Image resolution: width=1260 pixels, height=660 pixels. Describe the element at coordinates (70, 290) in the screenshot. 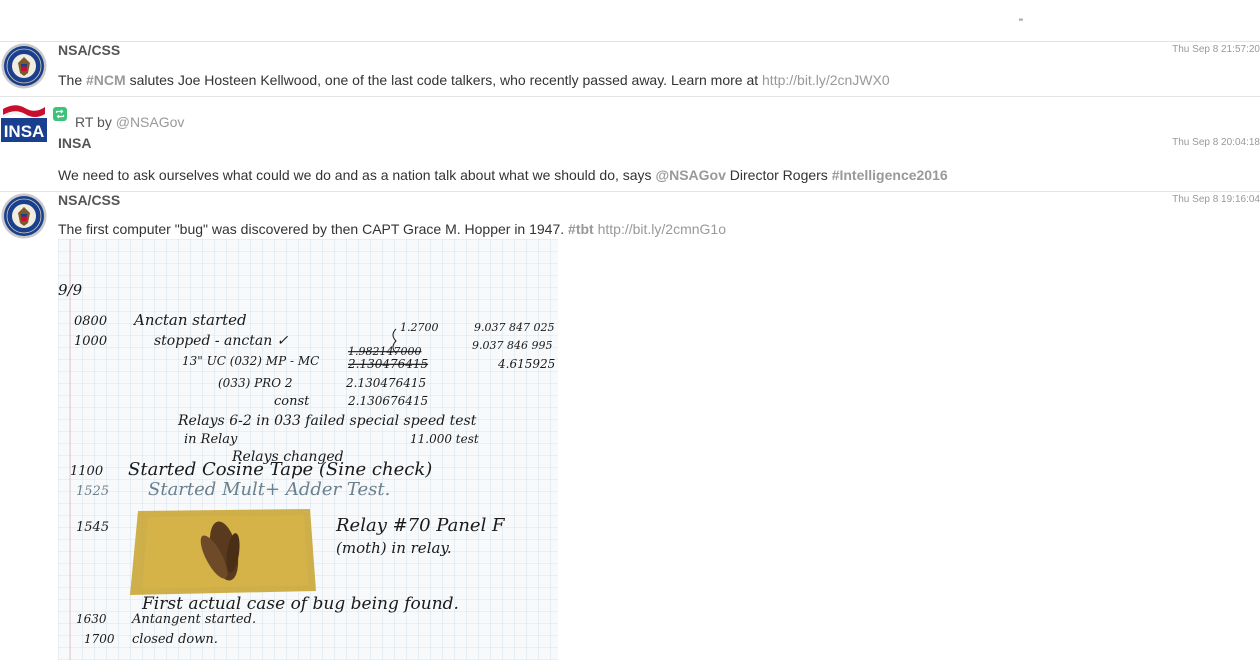

I see `note-date: 9/9` at that location.